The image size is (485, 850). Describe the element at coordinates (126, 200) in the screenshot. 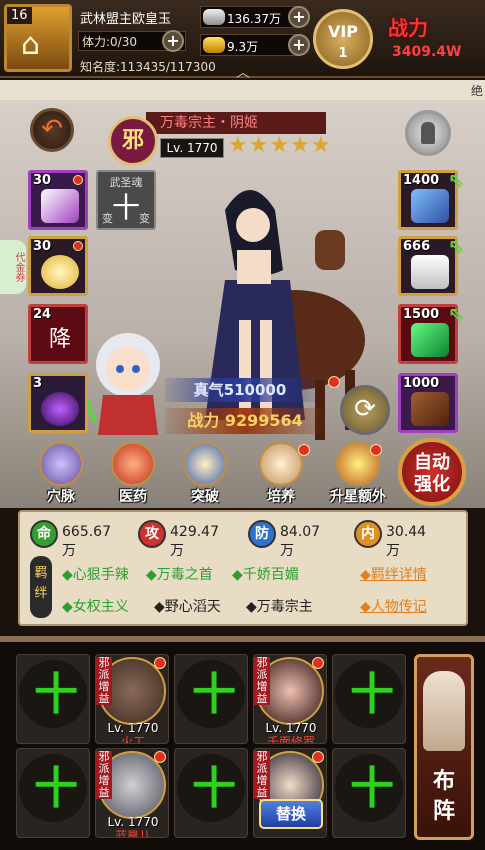

I see `soul-slot: 武圣魂 十 变 变` at that location.